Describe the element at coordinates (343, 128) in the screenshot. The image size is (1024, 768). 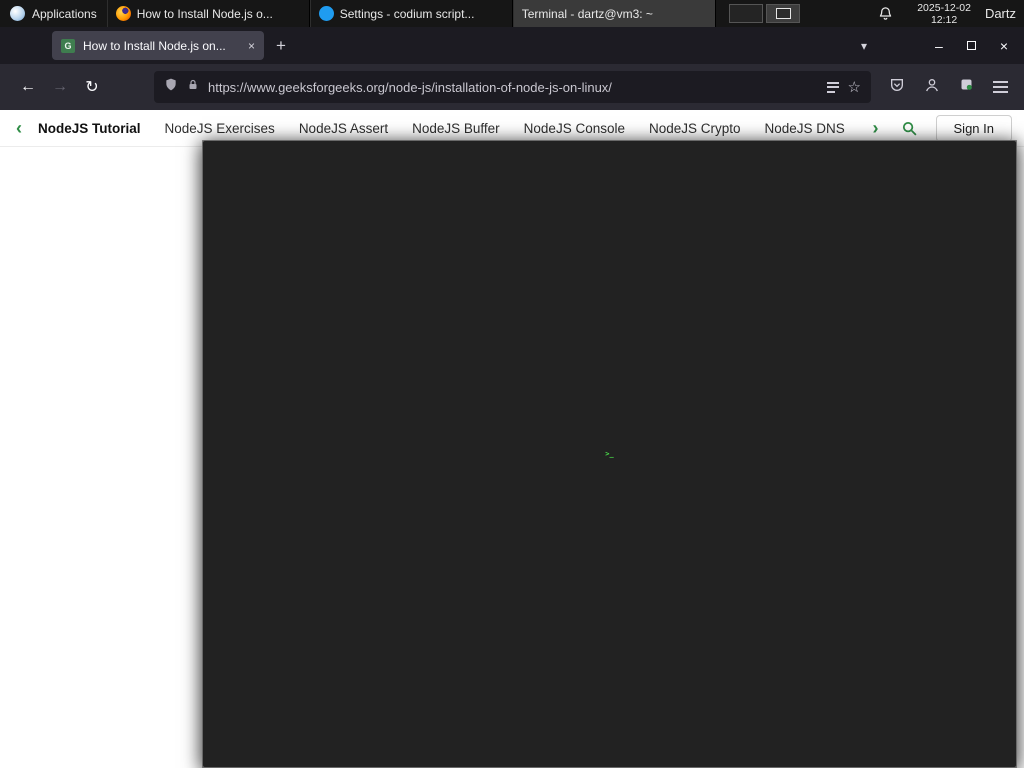
I see `site-nav-item: NodeJS Assert` at that location.